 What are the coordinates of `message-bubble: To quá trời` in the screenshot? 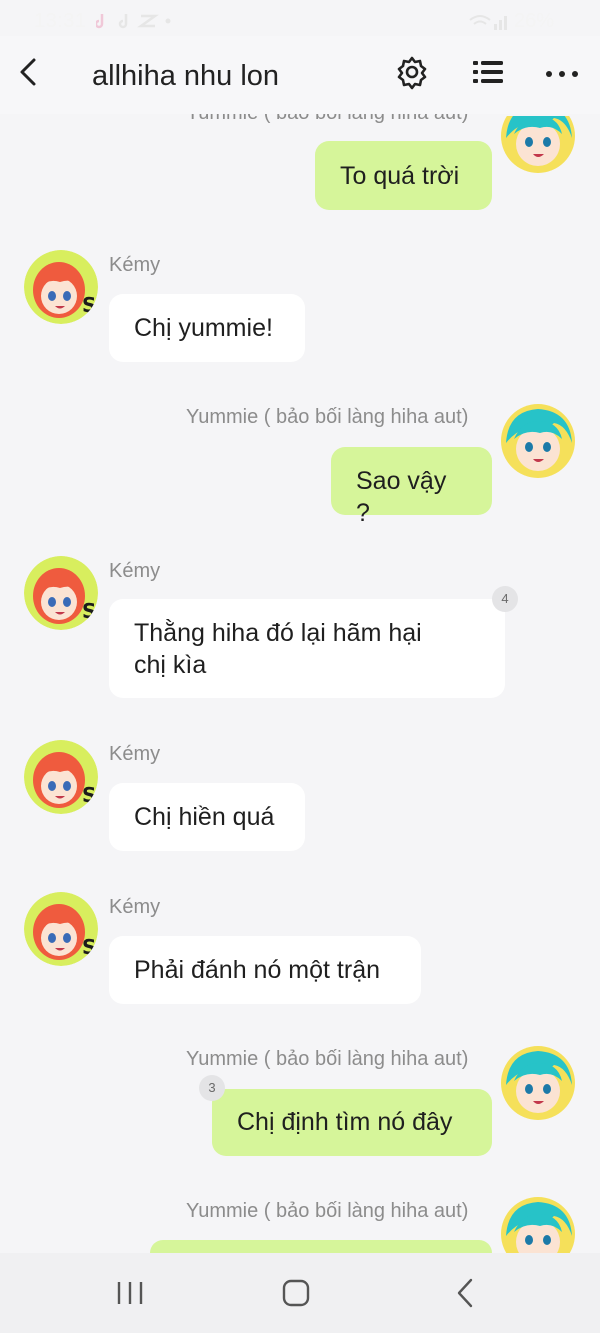 It's located at (403, 175).